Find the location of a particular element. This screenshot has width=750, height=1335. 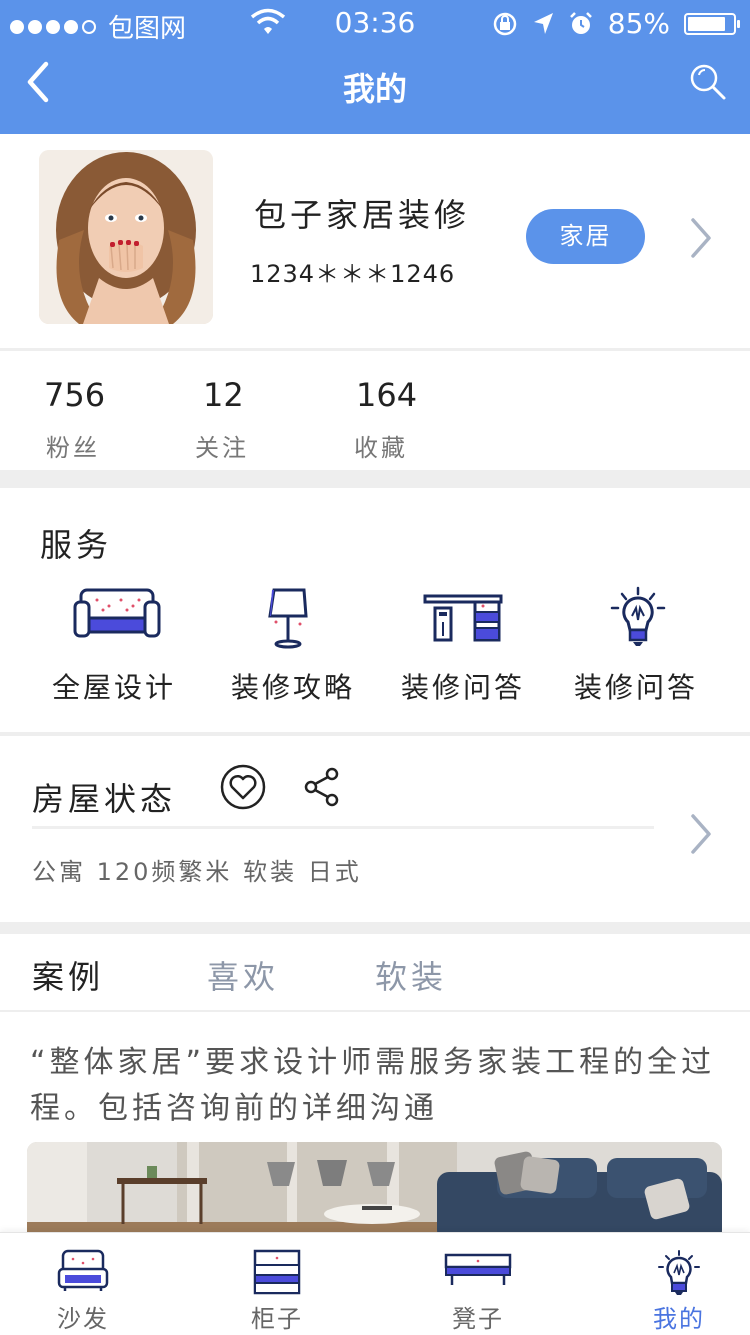

services-title: 服务 is located at coordinates (76, 545).